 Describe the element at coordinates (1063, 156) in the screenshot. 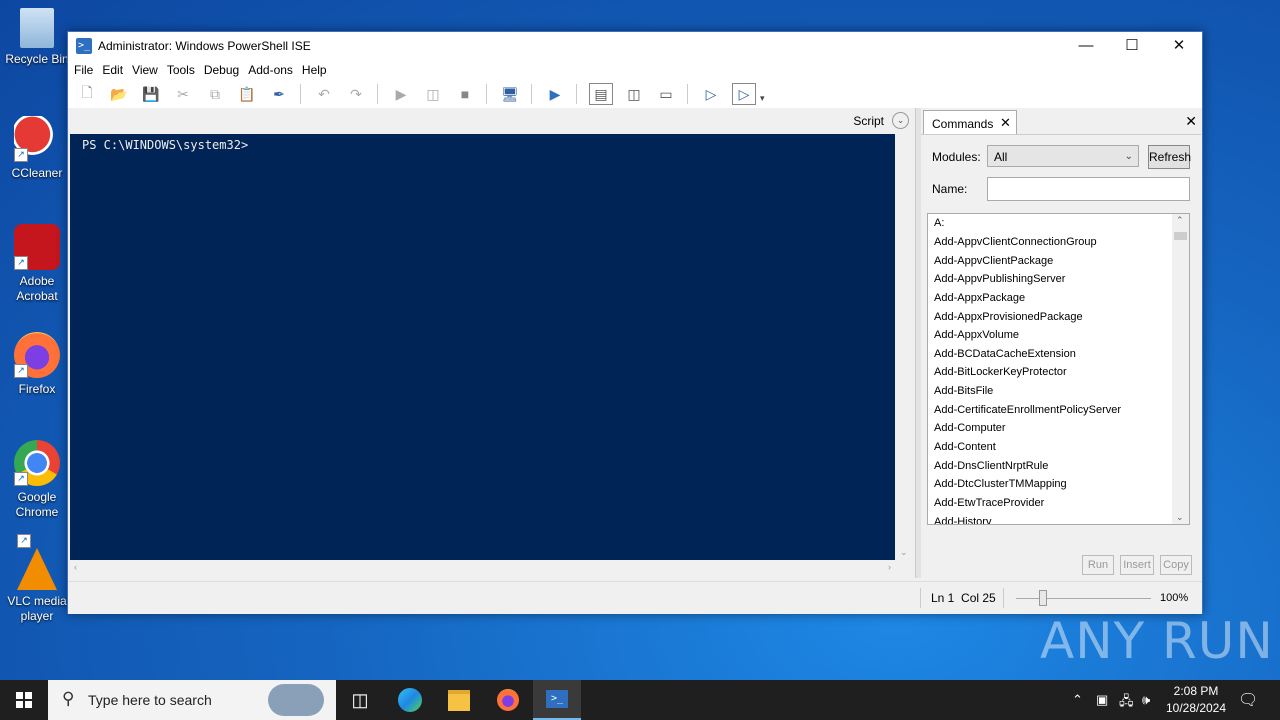

I see `modules-select: All ⌄` at that location.